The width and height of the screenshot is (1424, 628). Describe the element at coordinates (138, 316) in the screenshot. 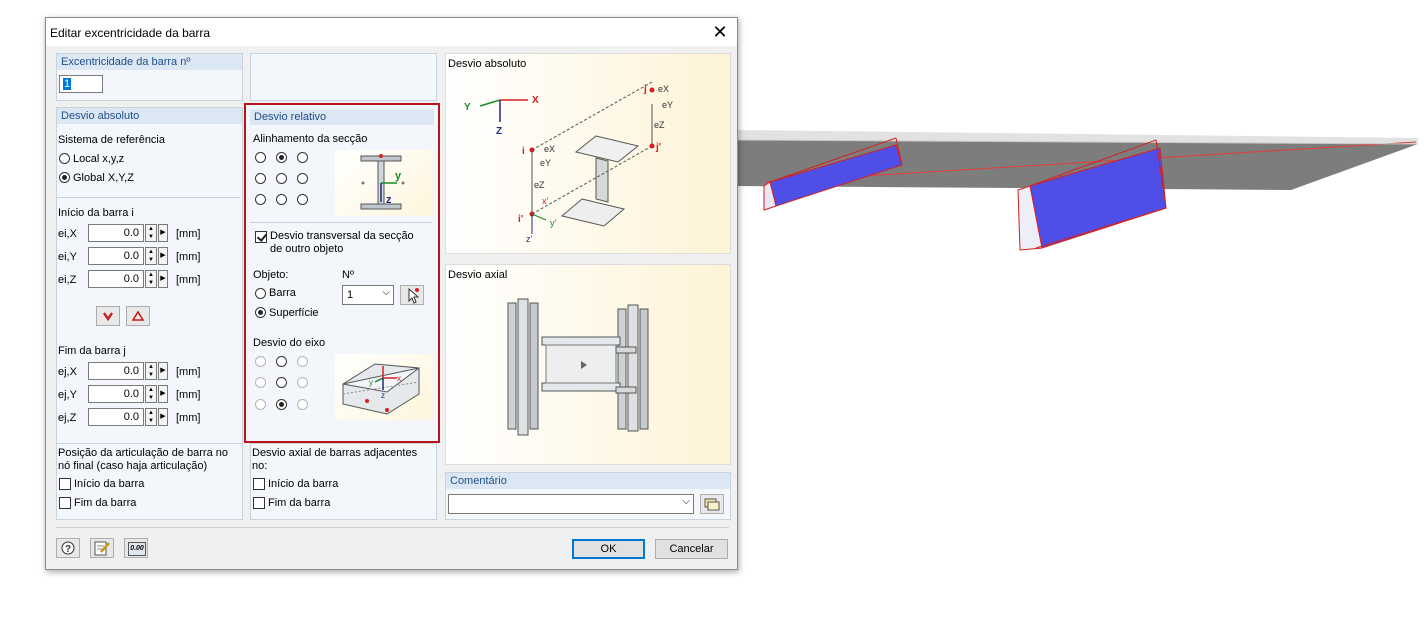

I see `copy-up-button` at that location.